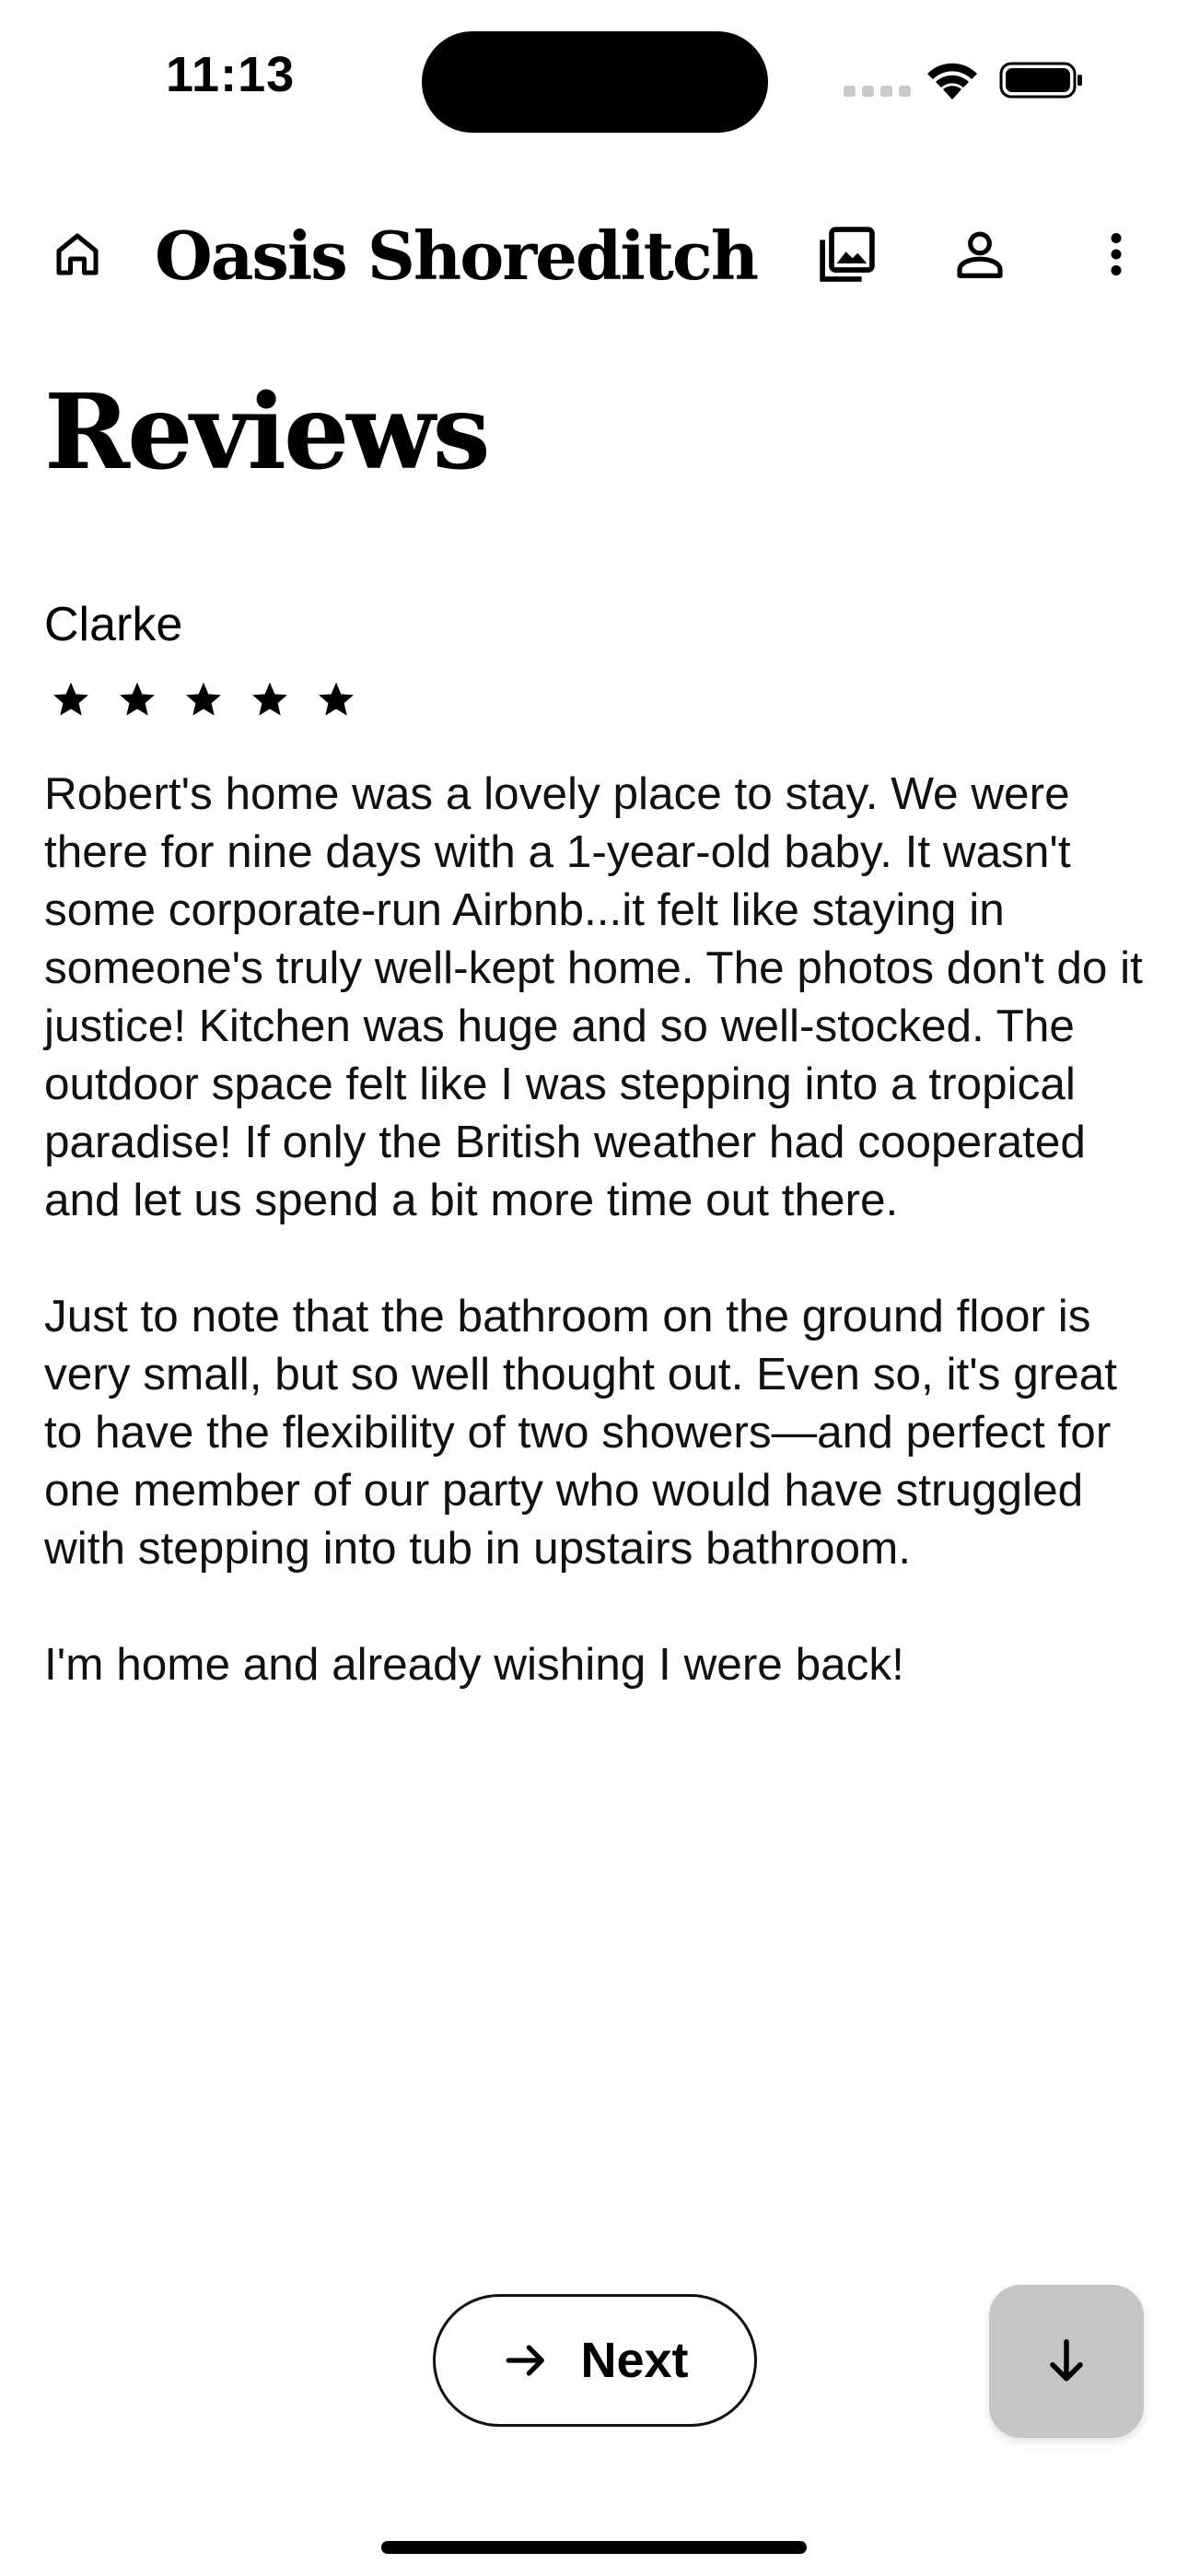 The height and width of the screenshot is (2576, 1188). What do you see at coordinates (526, 2360) in the screenshot?
I see `arrow-right-icon` at bounding box center [526, 2360].